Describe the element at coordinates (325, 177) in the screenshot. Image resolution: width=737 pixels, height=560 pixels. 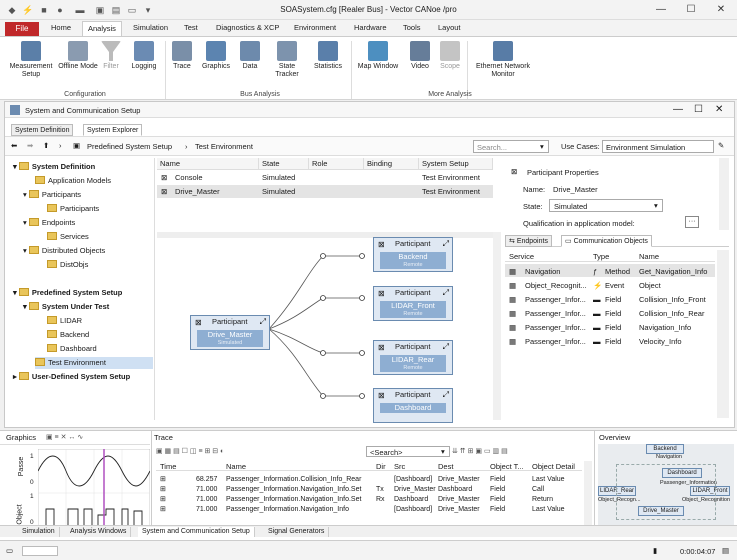
I see `table-row: ⊠ Console Simulated Test Environment` at that location.